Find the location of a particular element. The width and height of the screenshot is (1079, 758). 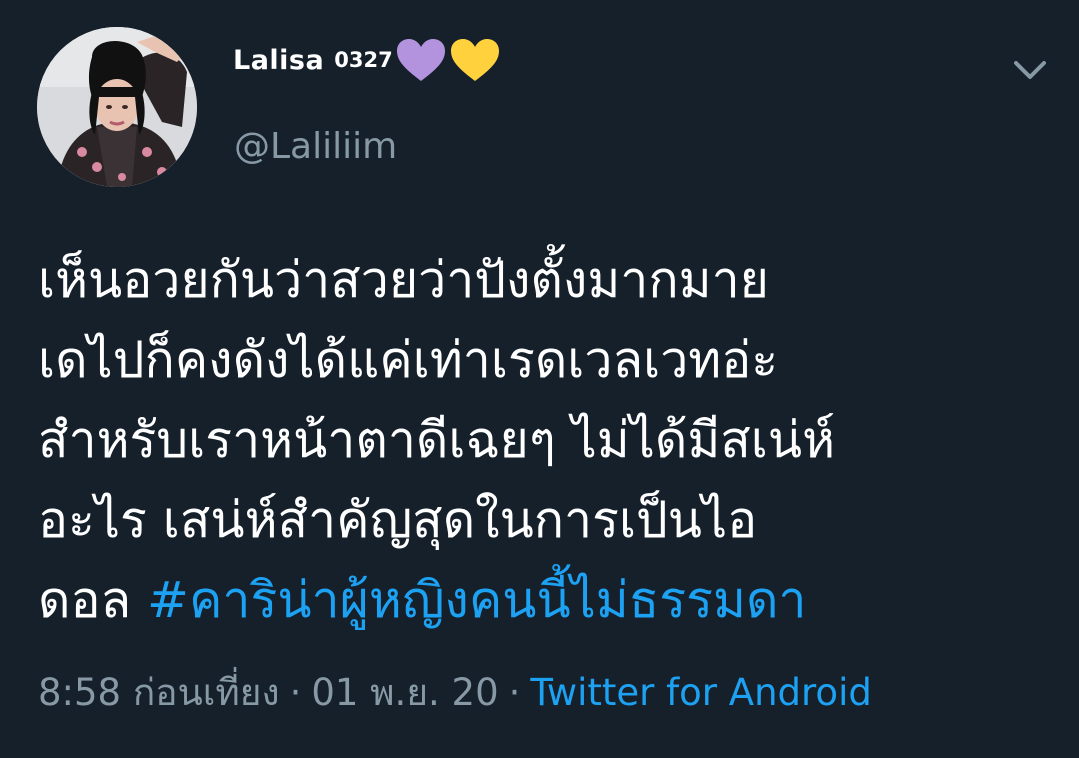

tweet-text-line: อะไร เสน่ห์สำคัญสุดในการเป็นไอ is located at coordinates (398, 520).